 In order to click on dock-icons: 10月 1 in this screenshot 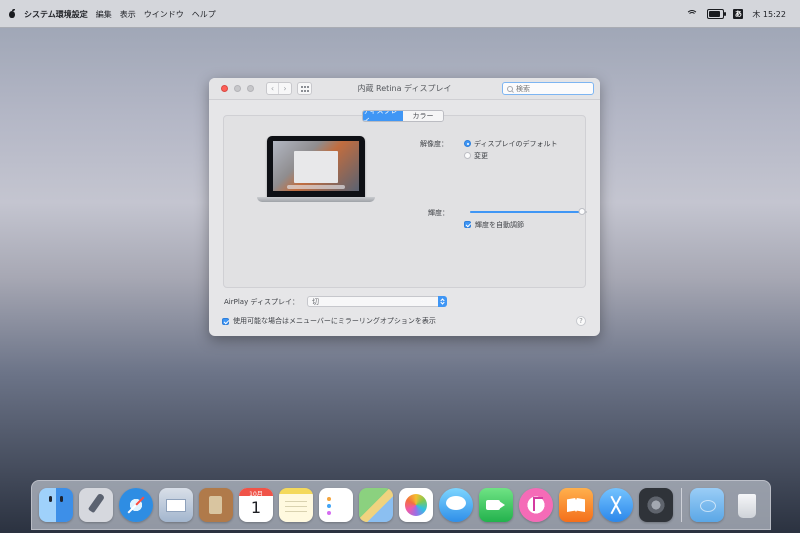, I will do `click(401, 505)`.